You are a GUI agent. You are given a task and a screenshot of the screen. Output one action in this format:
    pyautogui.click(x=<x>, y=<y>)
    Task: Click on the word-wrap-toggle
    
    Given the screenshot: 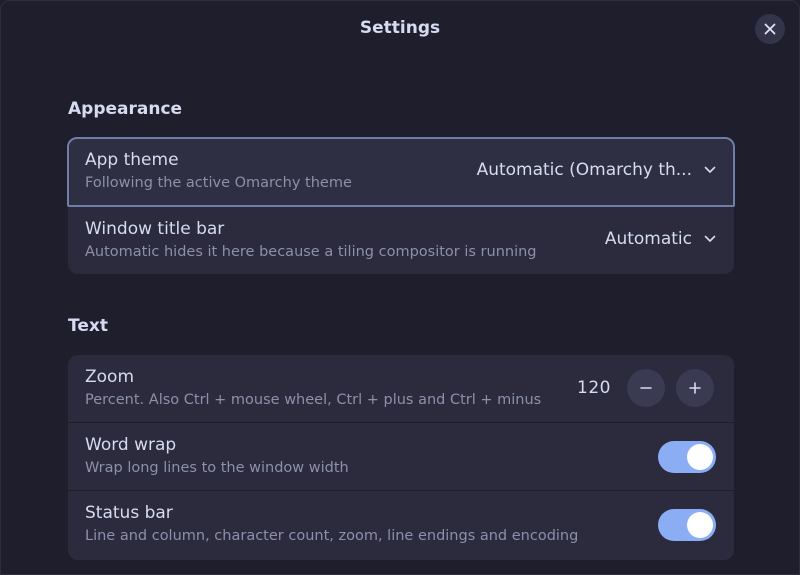 What is the action you would take?
    pyautogui.click(x=687, y=457)
    